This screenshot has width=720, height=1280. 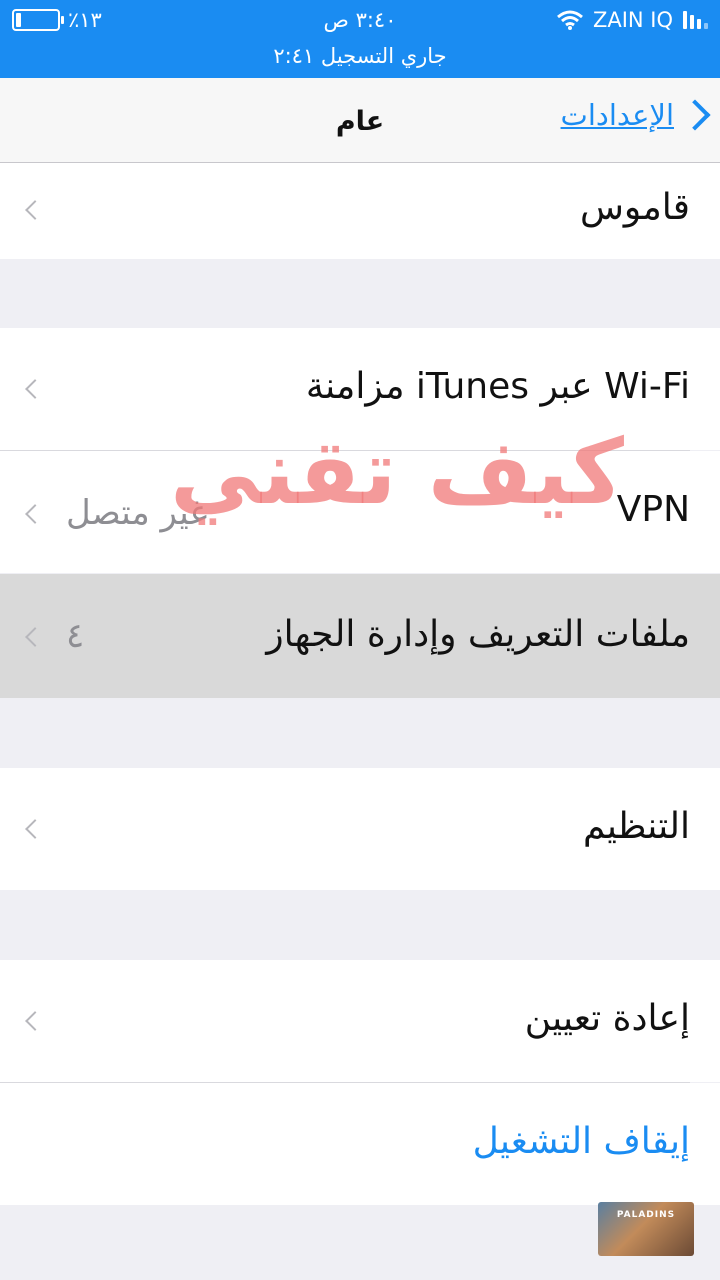 I want to click on game-logo-thumbnail: PALADINS, so click(x=646, y=1229).